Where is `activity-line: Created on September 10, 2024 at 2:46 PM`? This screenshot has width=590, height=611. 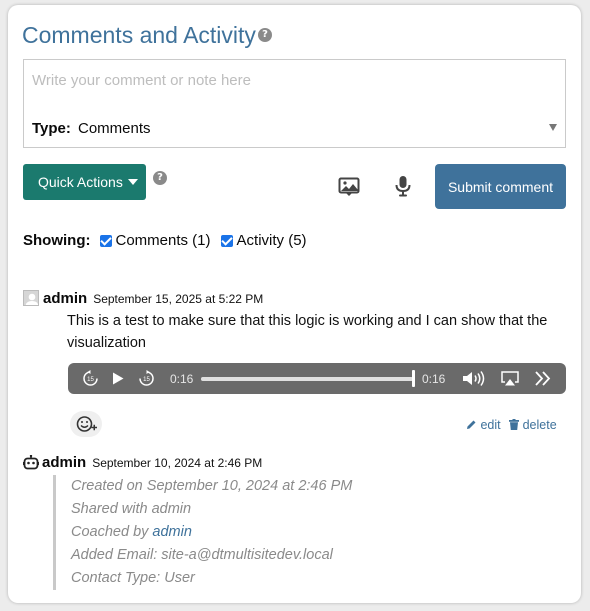
activity-line: Created on September 10, 2024 at 2:46 PM is located at coordinates (212, 486).